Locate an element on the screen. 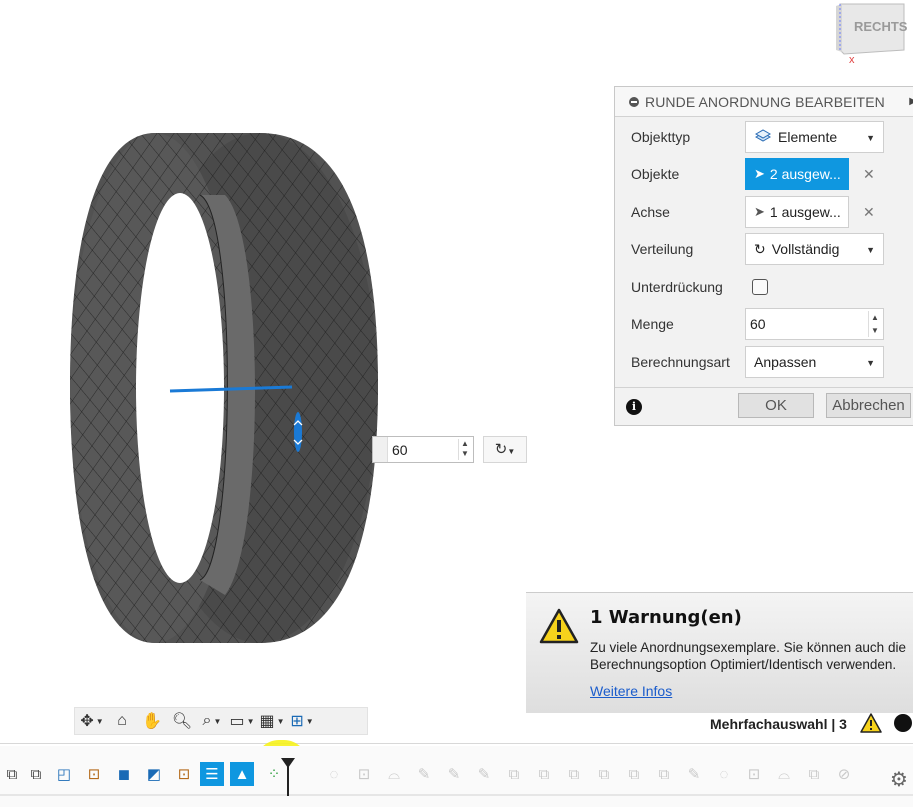  orbit-icon: ✥ ▼ is located at coordinates (92, 721).